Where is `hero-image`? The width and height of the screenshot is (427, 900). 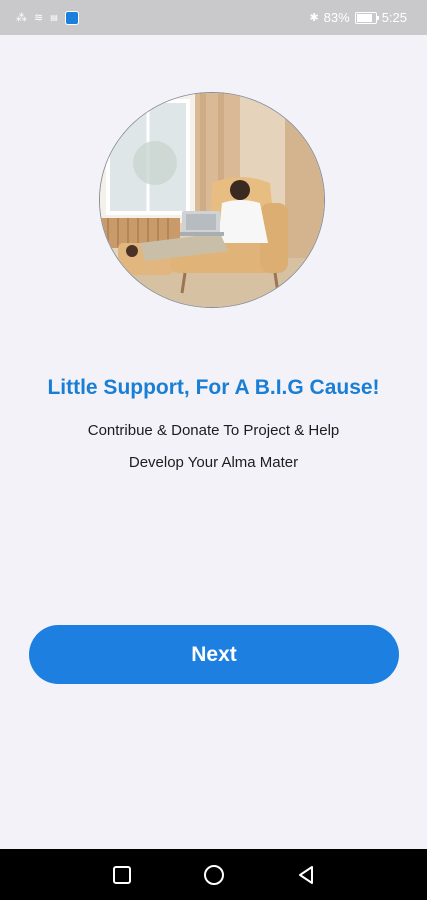
hero-image is located at coordinates (212, 200).